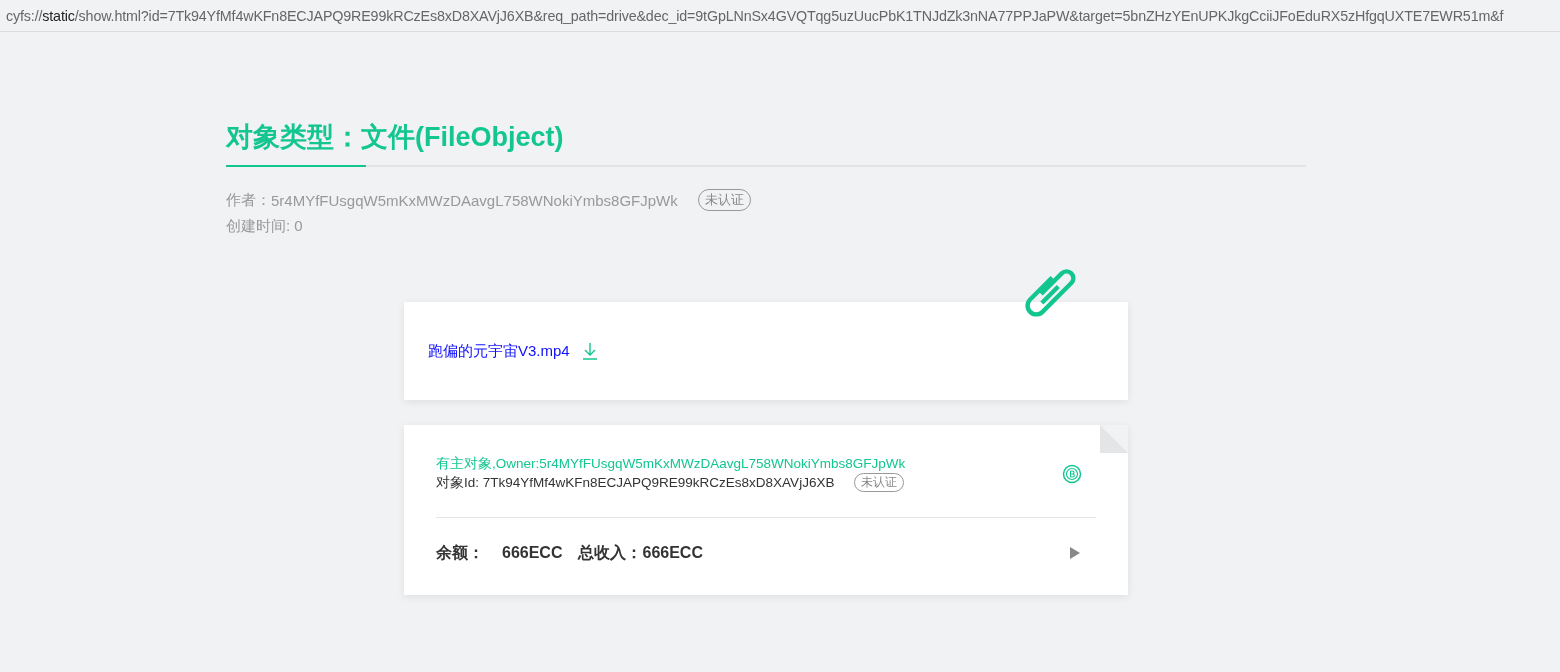  Describe the element at coordinates (672, 553) in the screenshot. I see `income-value: 666ECC` at that location.